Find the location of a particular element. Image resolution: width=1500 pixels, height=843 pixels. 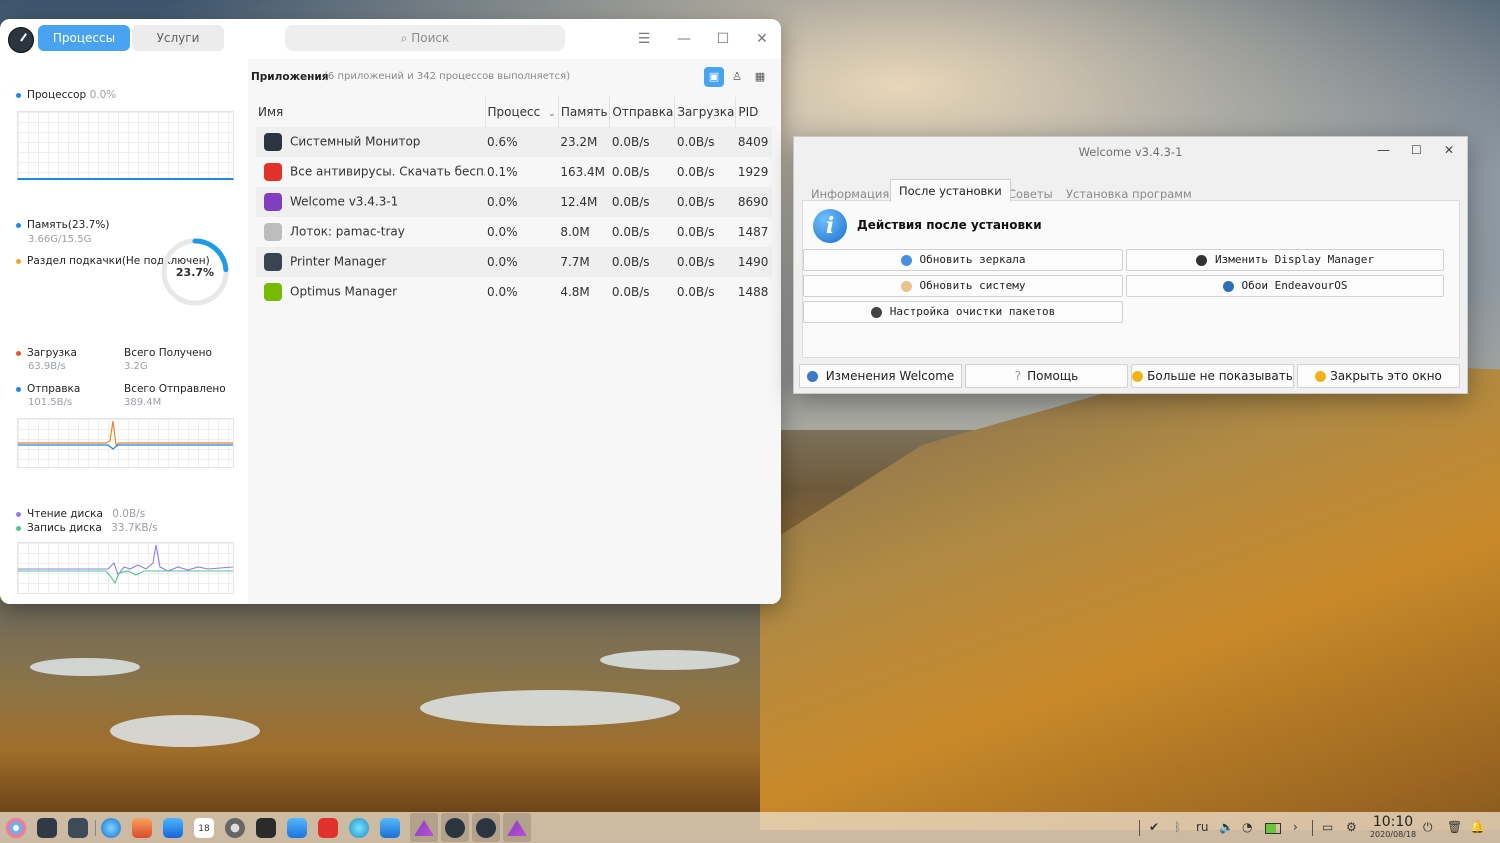

endeavouros-icon is located at coordinates (812, 376).